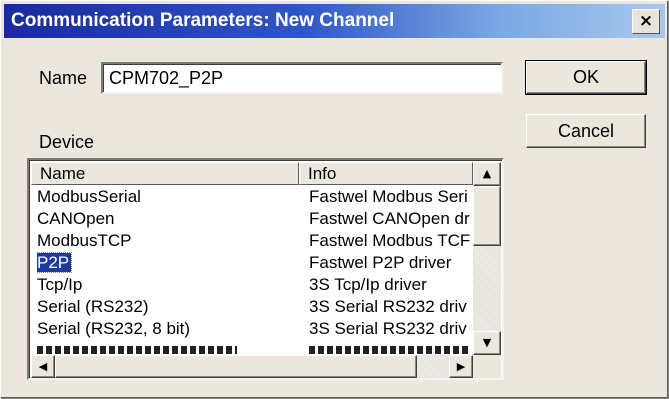 This screenshot has width=669, height=399. I want to click on device-name: CANOpen, so click(76, 218).